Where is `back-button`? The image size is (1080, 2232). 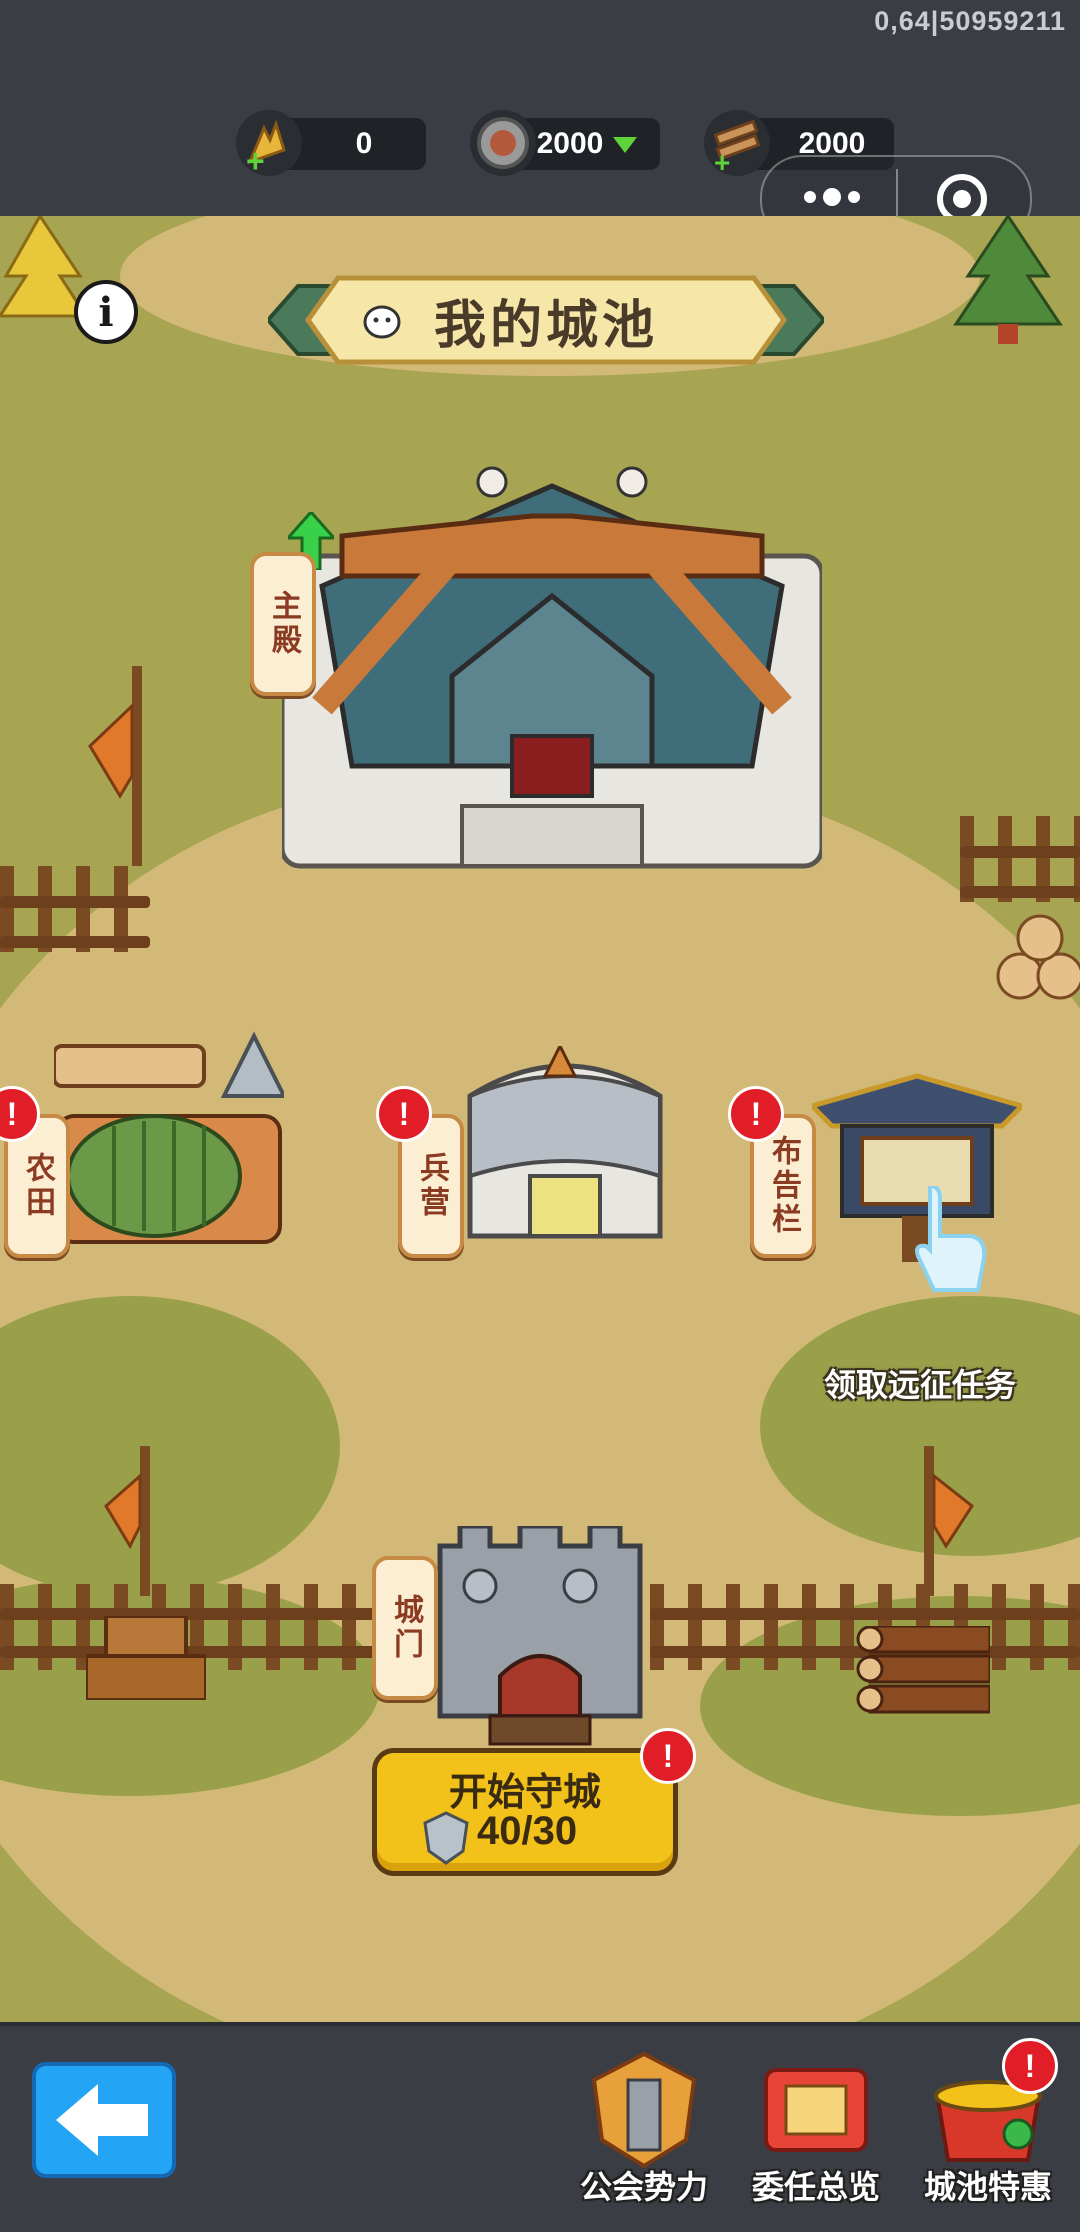
back-button is located at coordinates (104, 2120).